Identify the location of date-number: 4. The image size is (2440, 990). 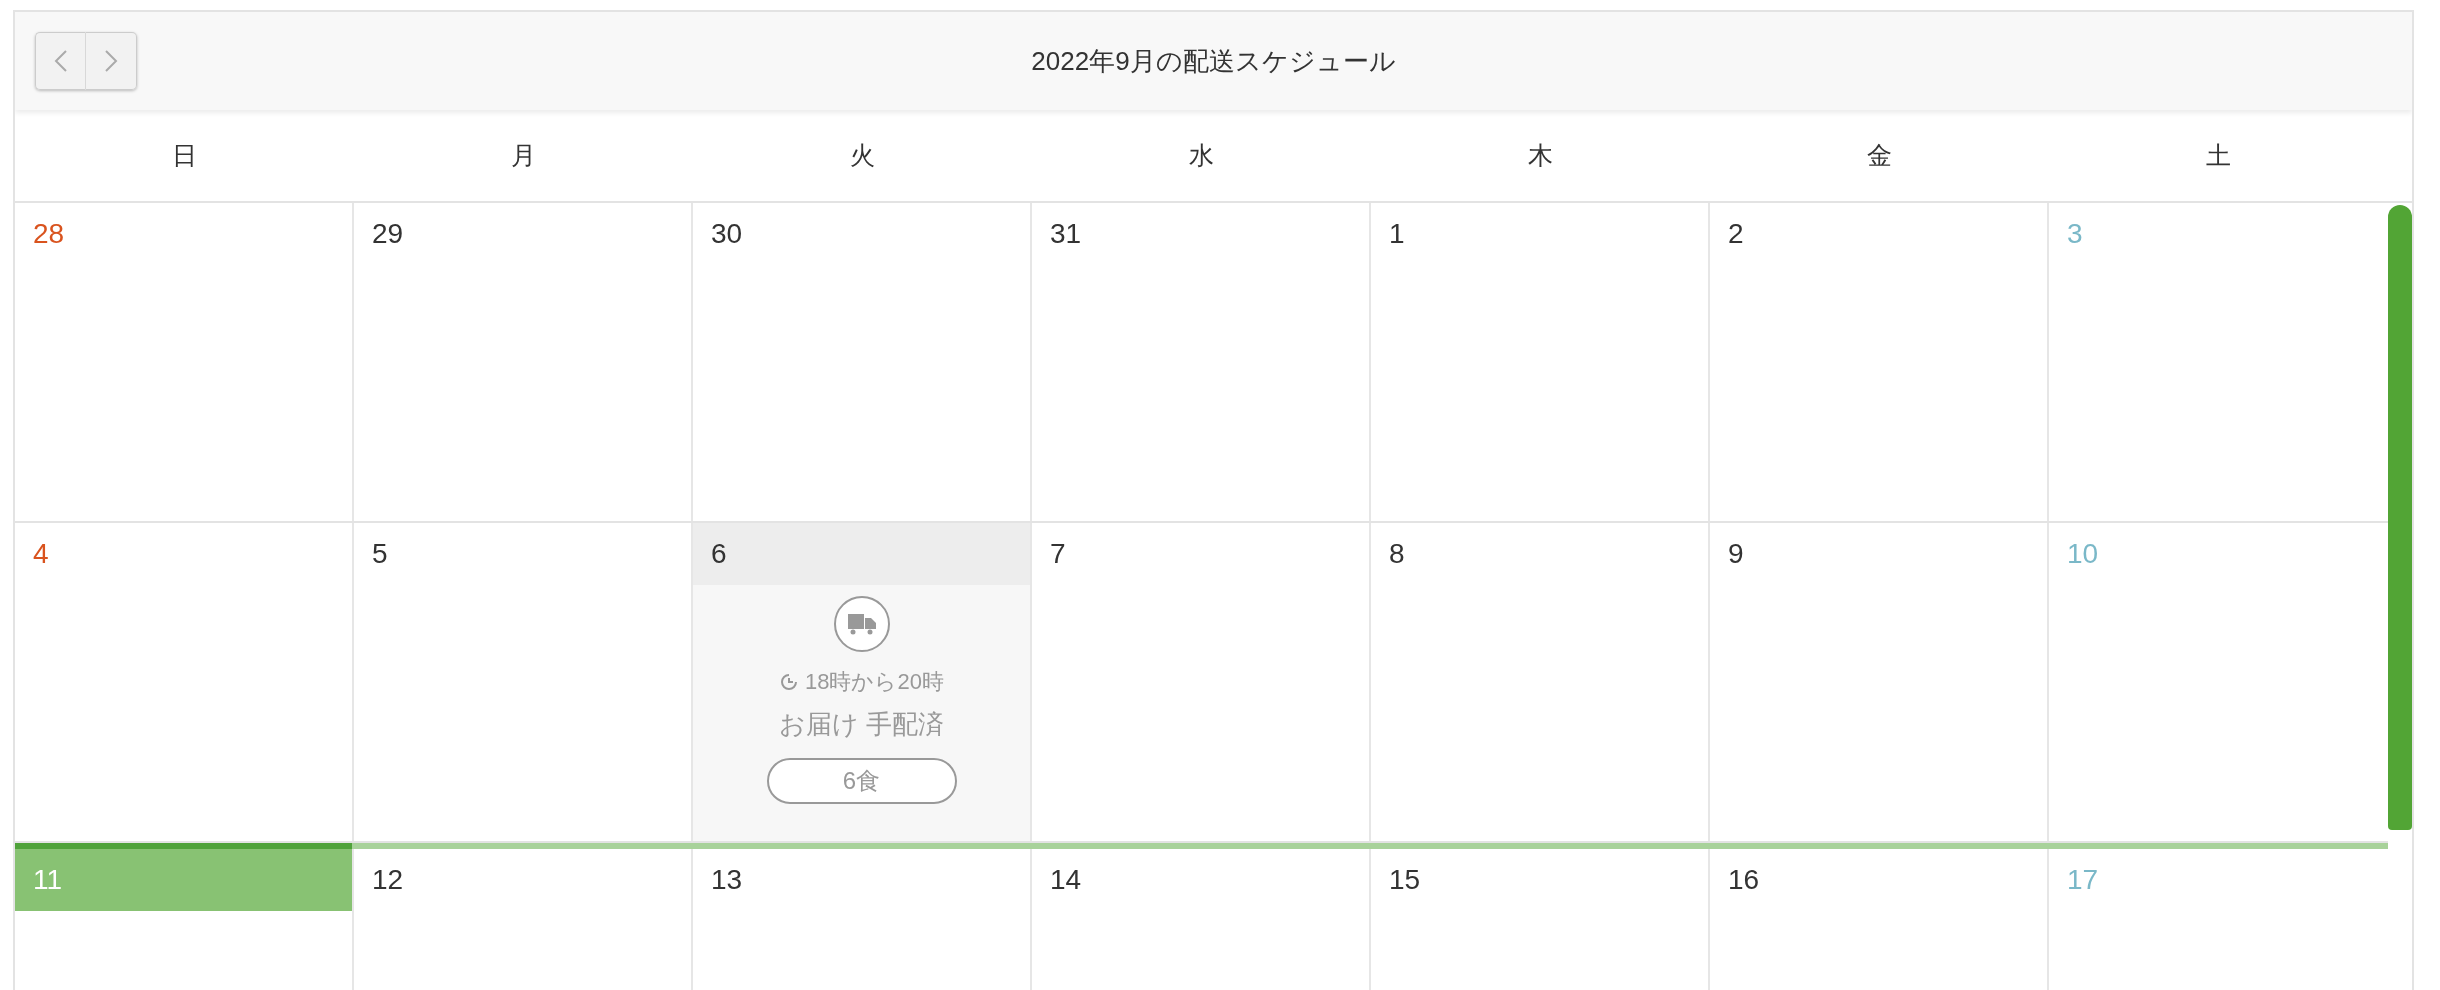
(41, 554).